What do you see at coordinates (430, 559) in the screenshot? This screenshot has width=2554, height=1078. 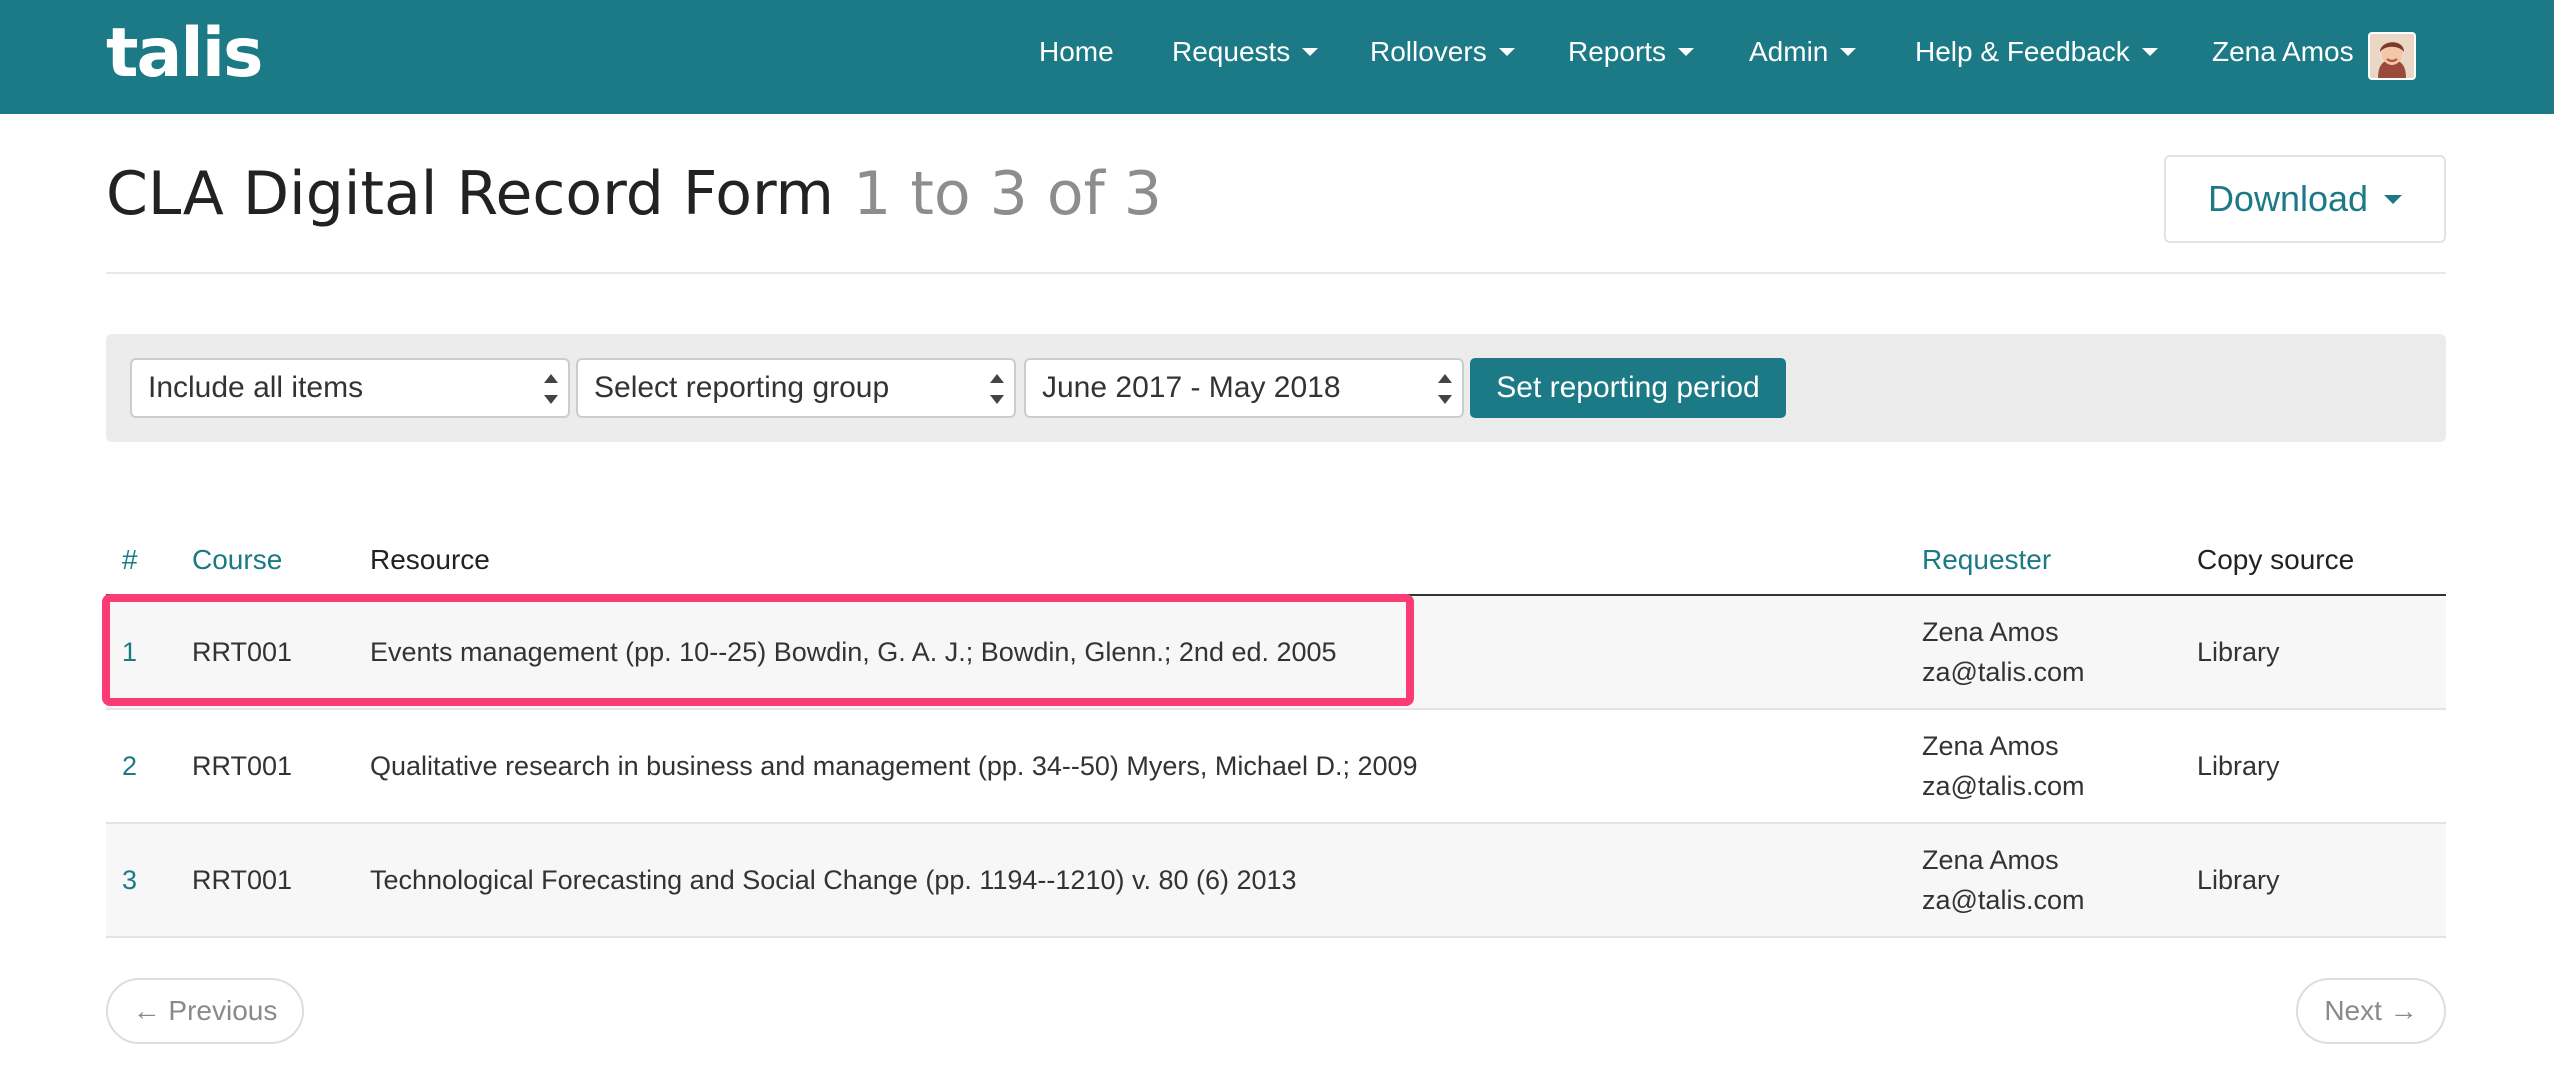 I see `column-header-resource: Resource` at bounding box center [430, 559].